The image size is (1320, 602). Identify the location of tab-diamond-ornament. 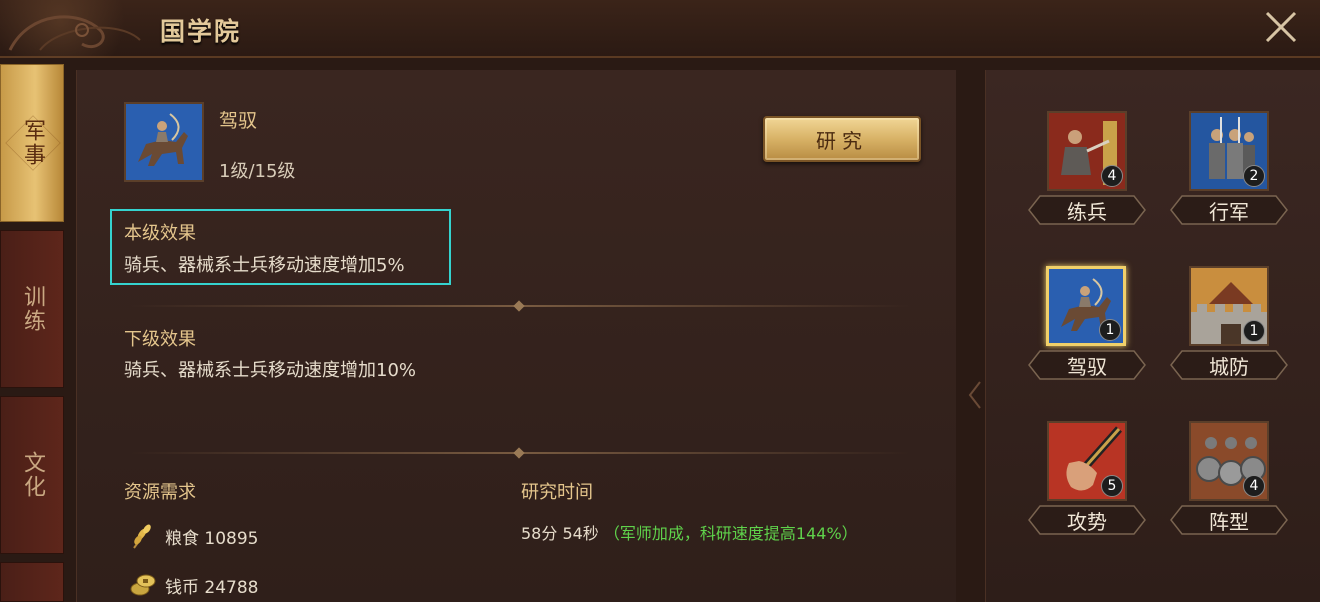
(33, 143).